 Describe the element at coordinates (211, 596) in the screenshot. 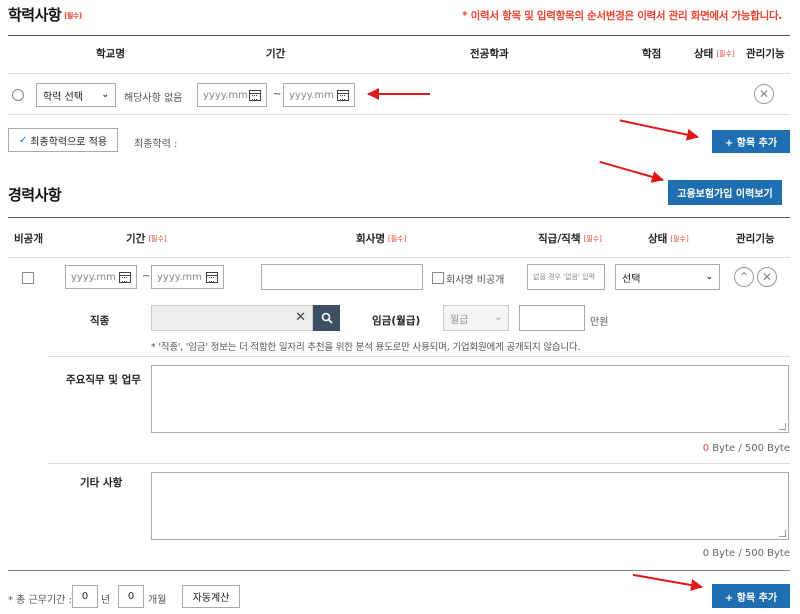

I see `auto-calc-button: 자동계산` at that location.